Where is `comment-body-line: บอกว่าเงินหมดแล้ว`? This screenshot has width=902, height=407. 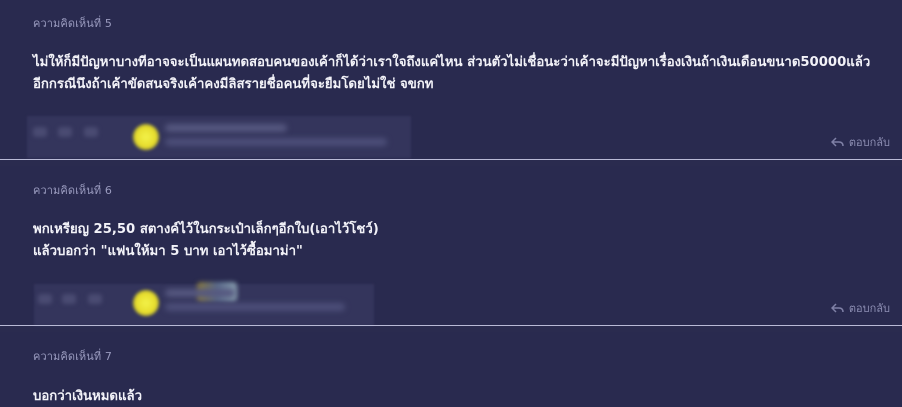
comment-body-line: บอกว่าเงินหมดแล้ว is located at coordinates (87, 396).